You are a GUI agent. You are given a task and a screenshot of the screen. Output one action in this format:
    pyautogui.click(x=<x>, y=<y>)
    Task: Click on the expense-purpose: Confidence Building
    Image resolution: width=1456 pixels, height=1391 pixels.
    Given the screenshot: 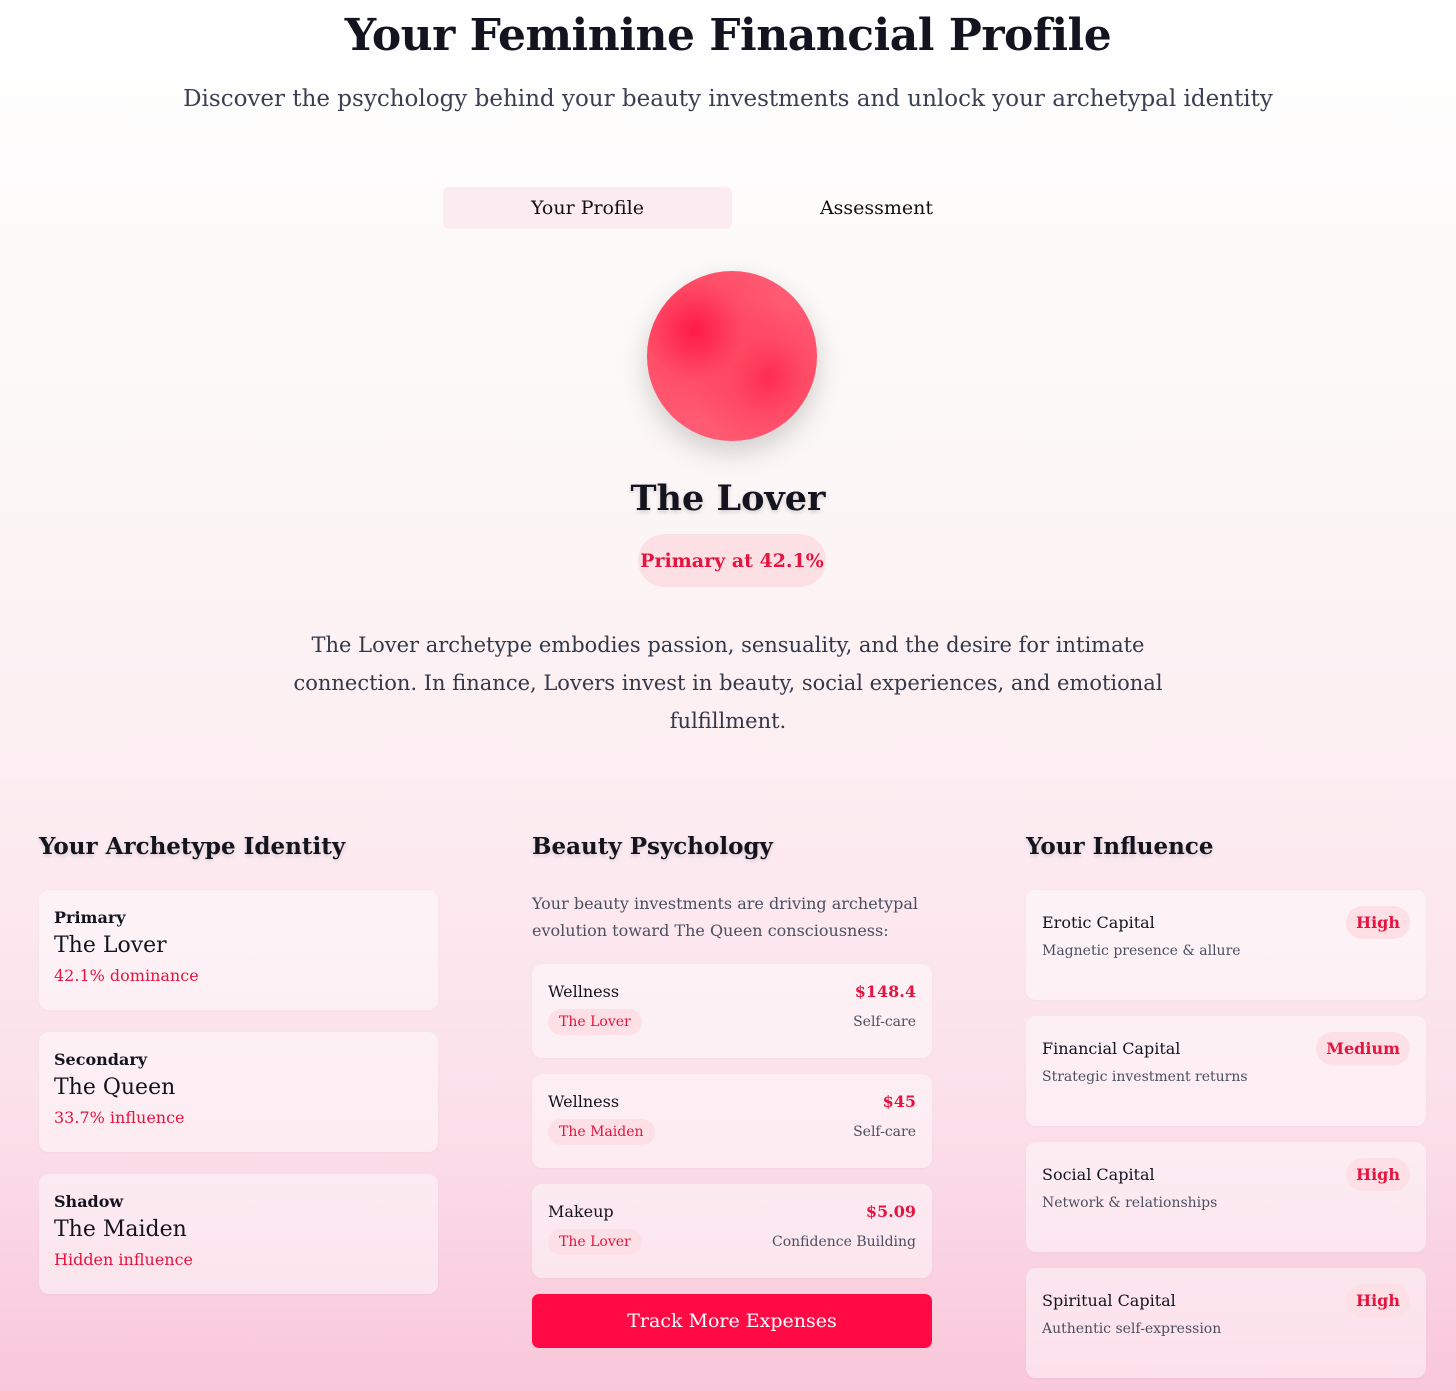 What is the action you would take?
    pyautogui.click(x=843, y=1242)
    